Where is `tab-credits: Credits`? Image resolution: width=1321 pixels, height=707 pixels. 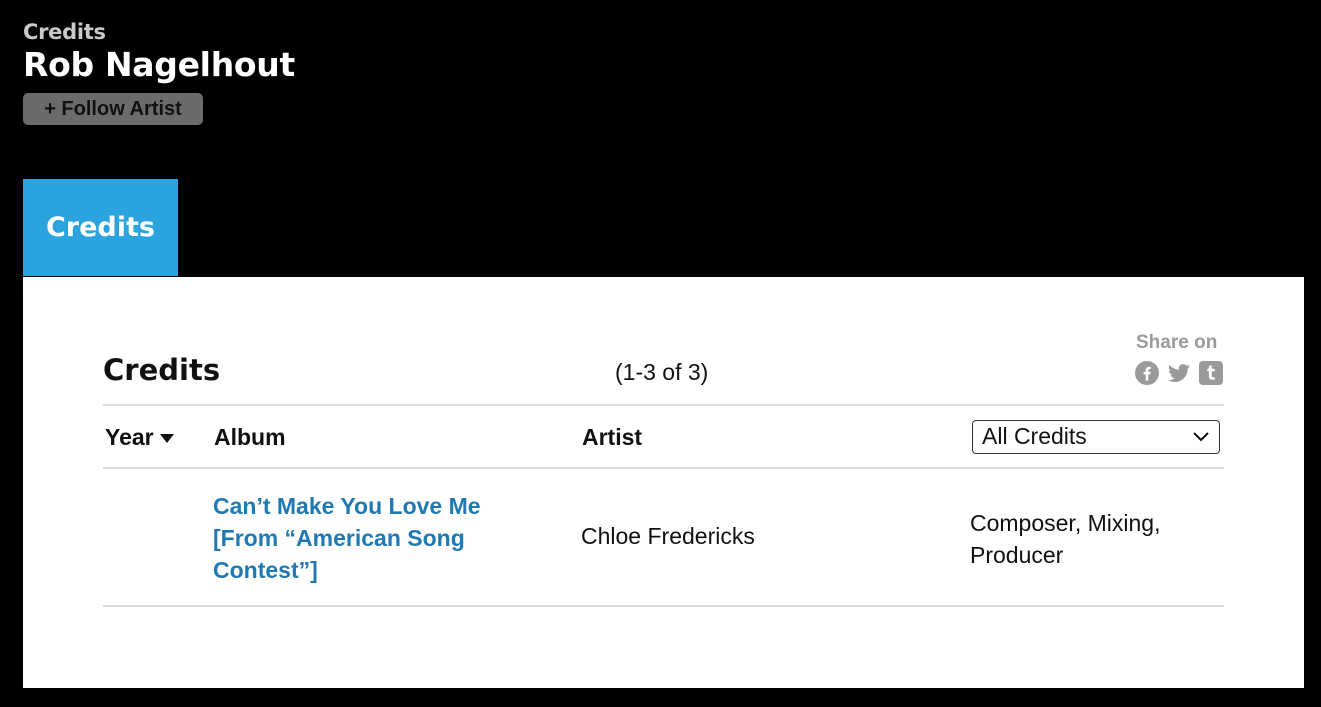 tab-credits: Credits is located at coordinates (100, 227).